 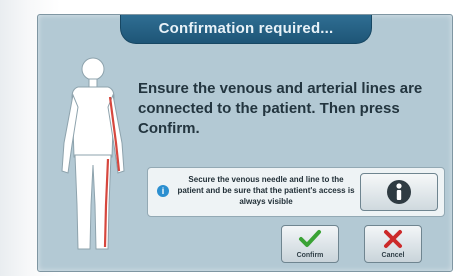 I want to click on info-button, so click(x=399, y=192).